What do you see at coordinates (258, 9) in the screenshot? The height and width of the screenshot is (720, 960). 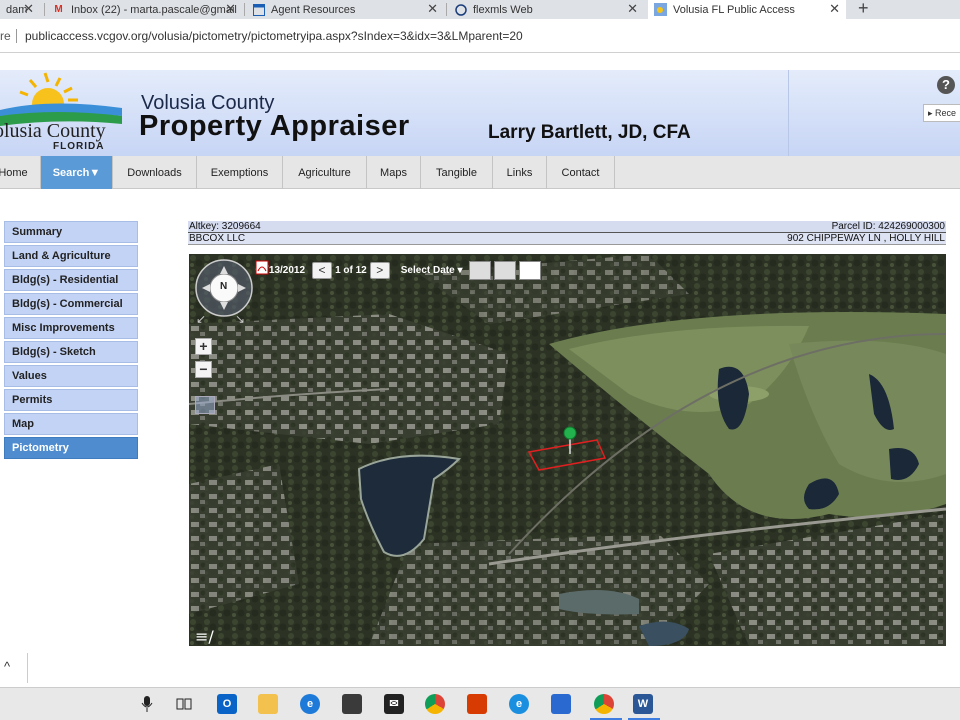 I see `page-icon` at bounding box center [258, 9].